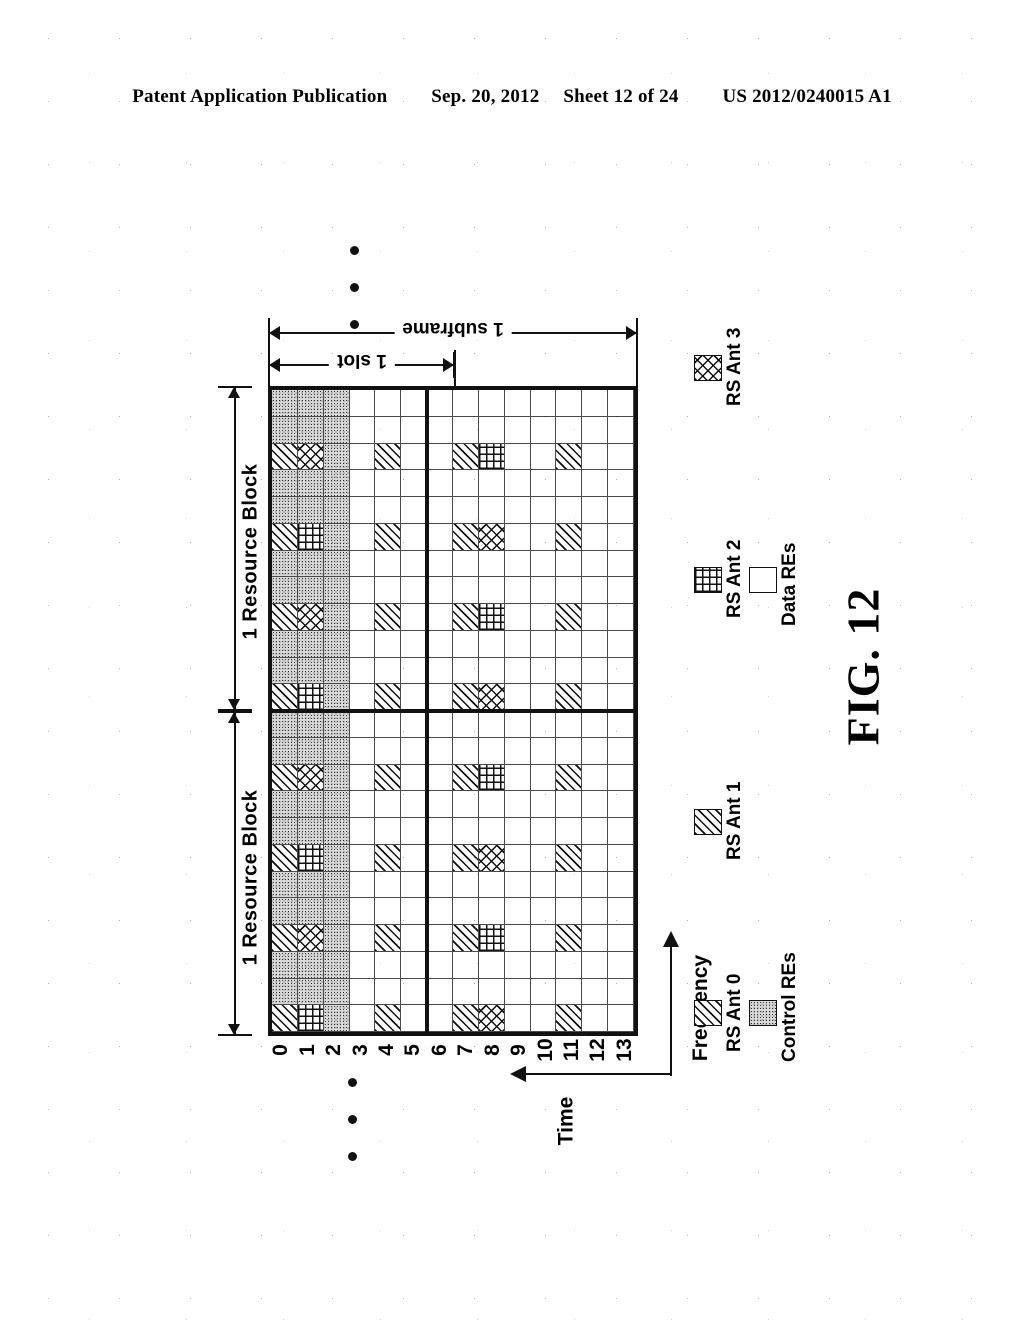 The image size is (1024, 1320). Describe the element at coordinates (361, 360) in the screenshot. I see `slot-label: 1 slot` at that location.